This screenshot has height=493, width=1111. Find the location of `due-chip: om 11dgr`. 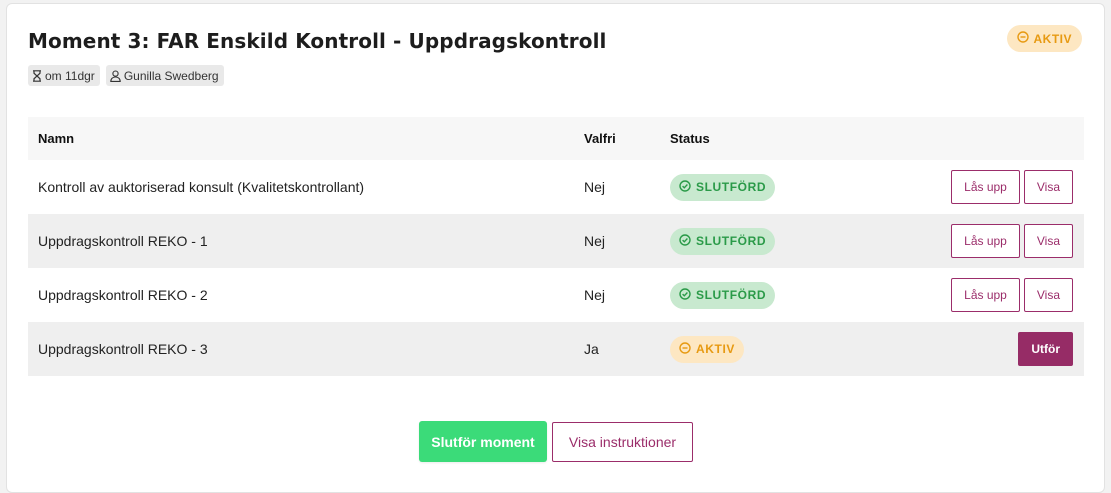

due-chip: om 11dgr is located at coordinates (64, 75).